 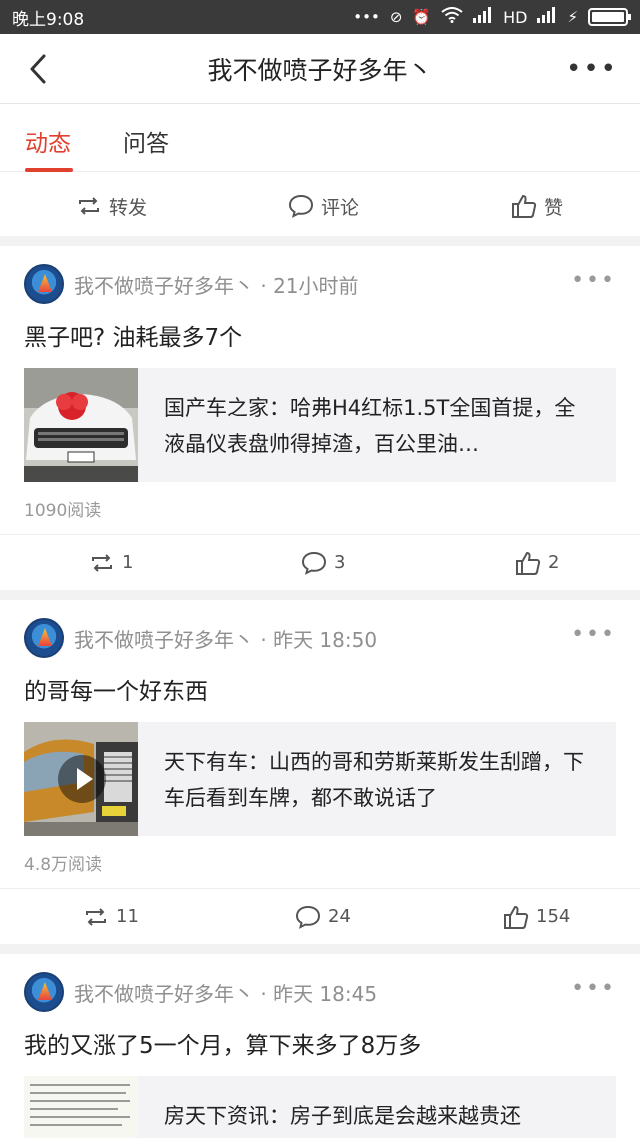 What do you see at coordinates (609, 17) in the screenshot?
I see `battery-icon` at bounding box center [609, 17].